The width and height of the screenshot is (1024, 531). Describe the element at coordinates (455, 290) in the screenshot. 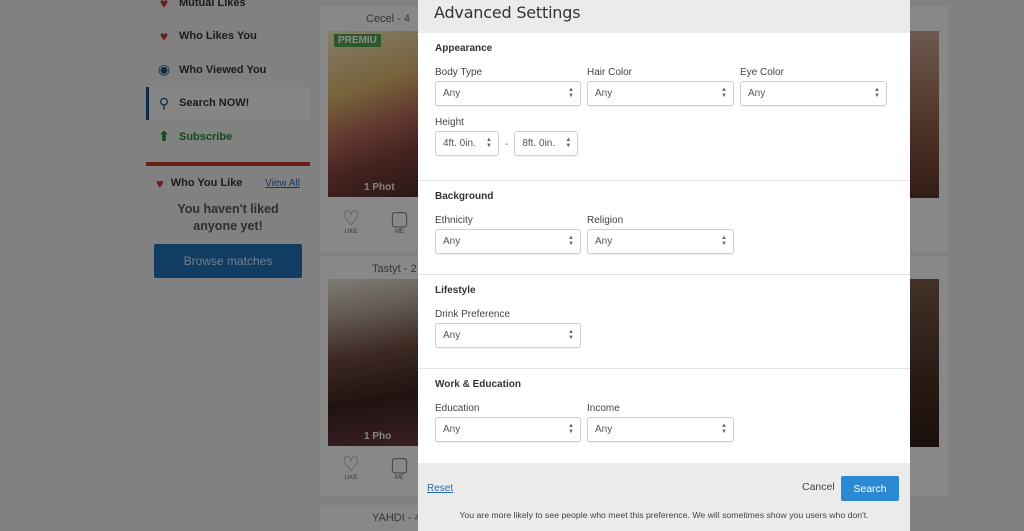

I see `section-title: Lifestyle` at that location.